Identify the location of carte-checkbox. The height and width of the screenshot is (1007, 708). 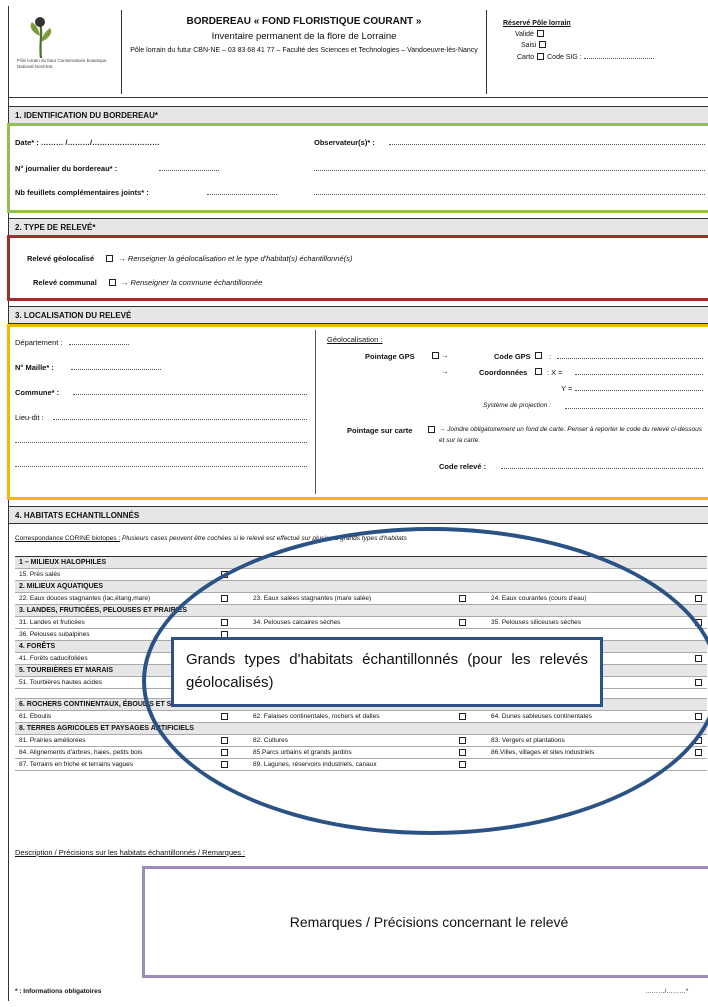
(431, 429).